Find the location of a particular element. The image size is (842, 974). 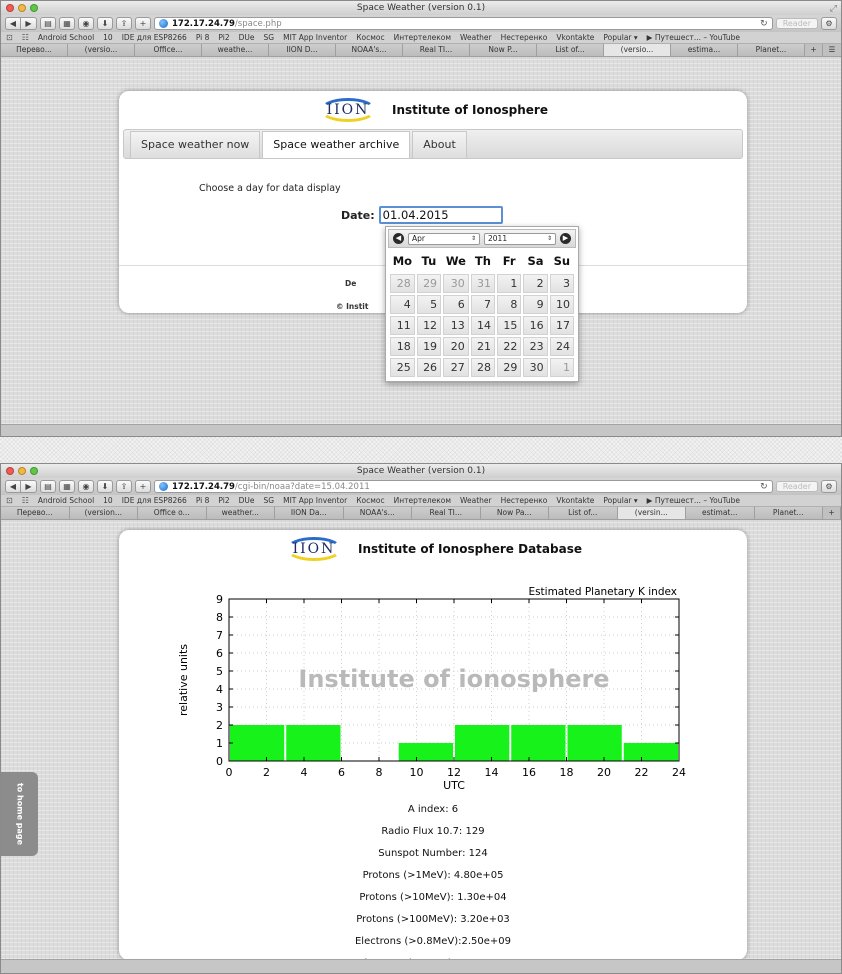

month-select: Apr ⇕ is located at coordinates (444, 238).